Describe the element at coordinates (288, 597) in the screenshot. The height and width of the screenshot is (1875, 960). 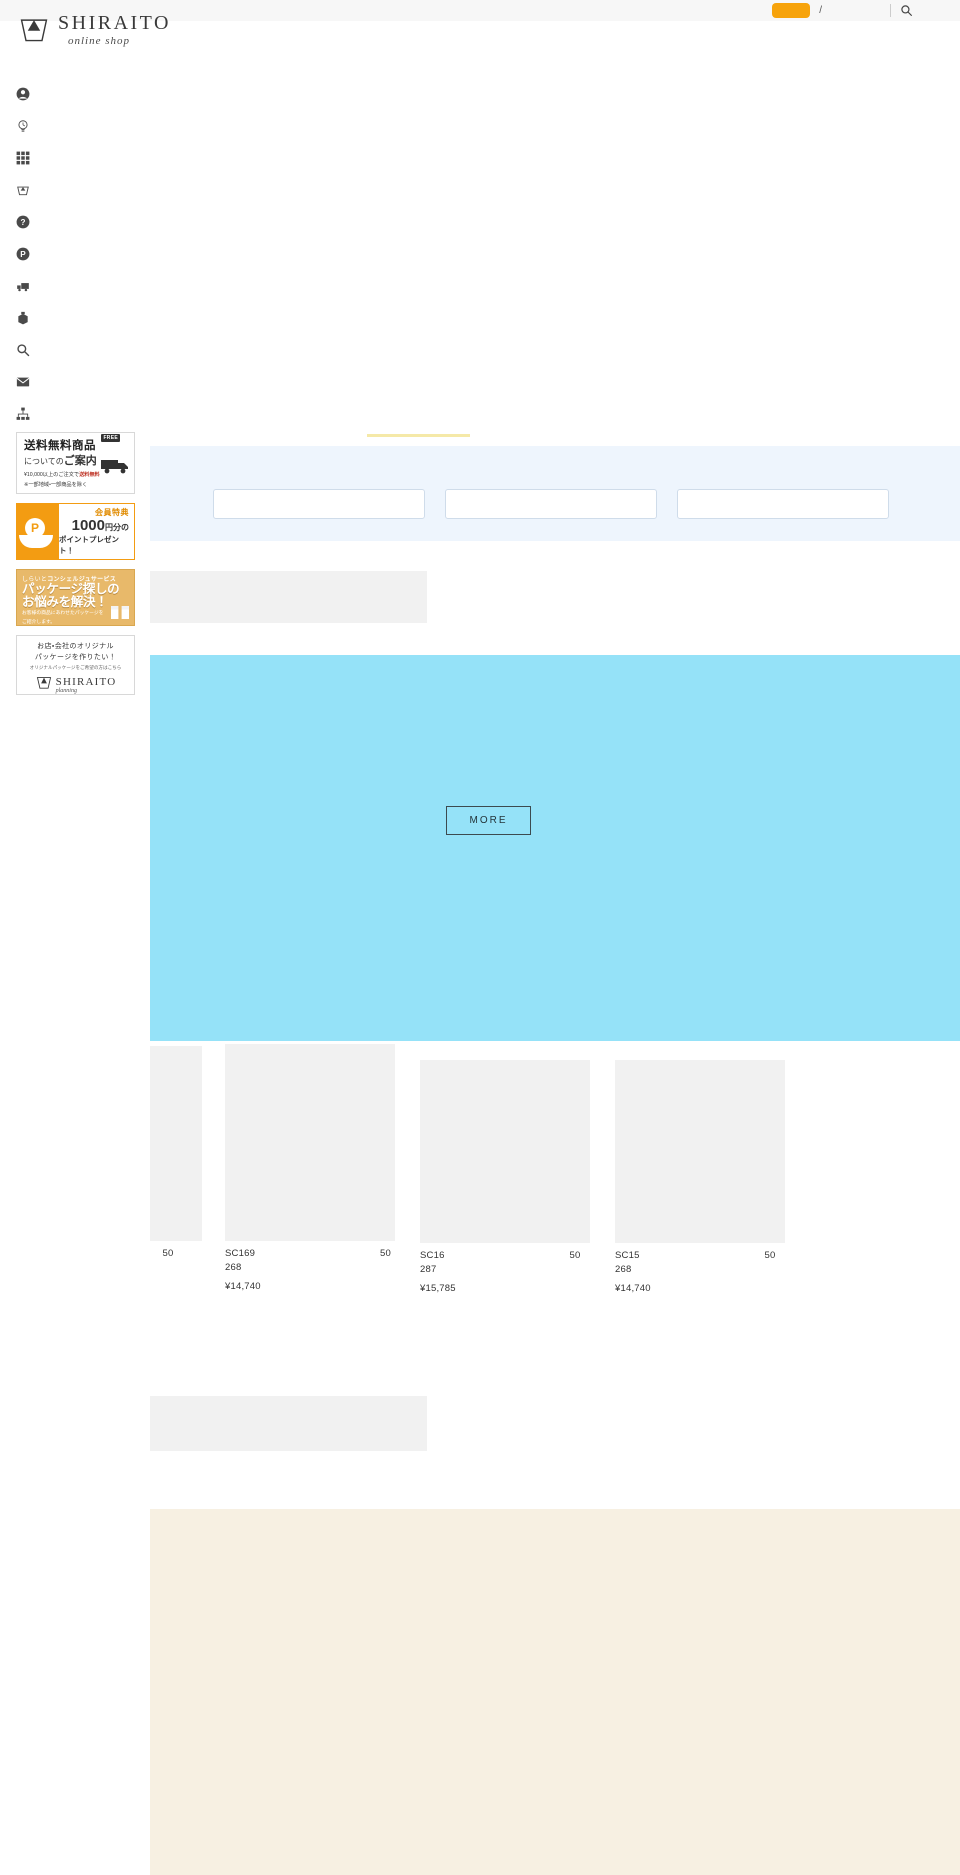
I see `content-placeholder-top` at that location.